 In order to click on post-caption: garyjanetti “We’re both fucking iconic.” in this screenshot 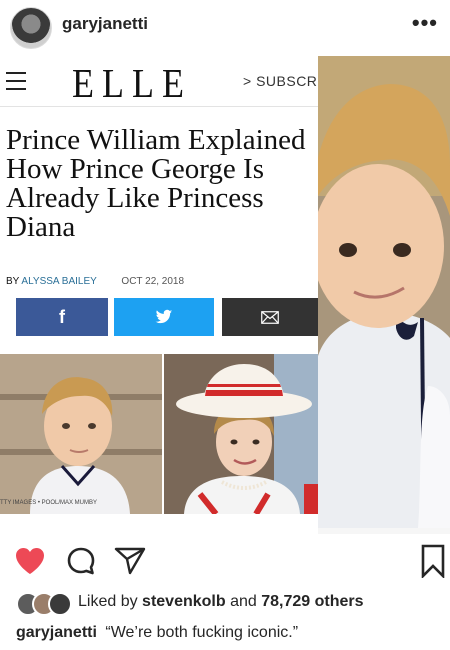, I will do `click(157, 633)`.